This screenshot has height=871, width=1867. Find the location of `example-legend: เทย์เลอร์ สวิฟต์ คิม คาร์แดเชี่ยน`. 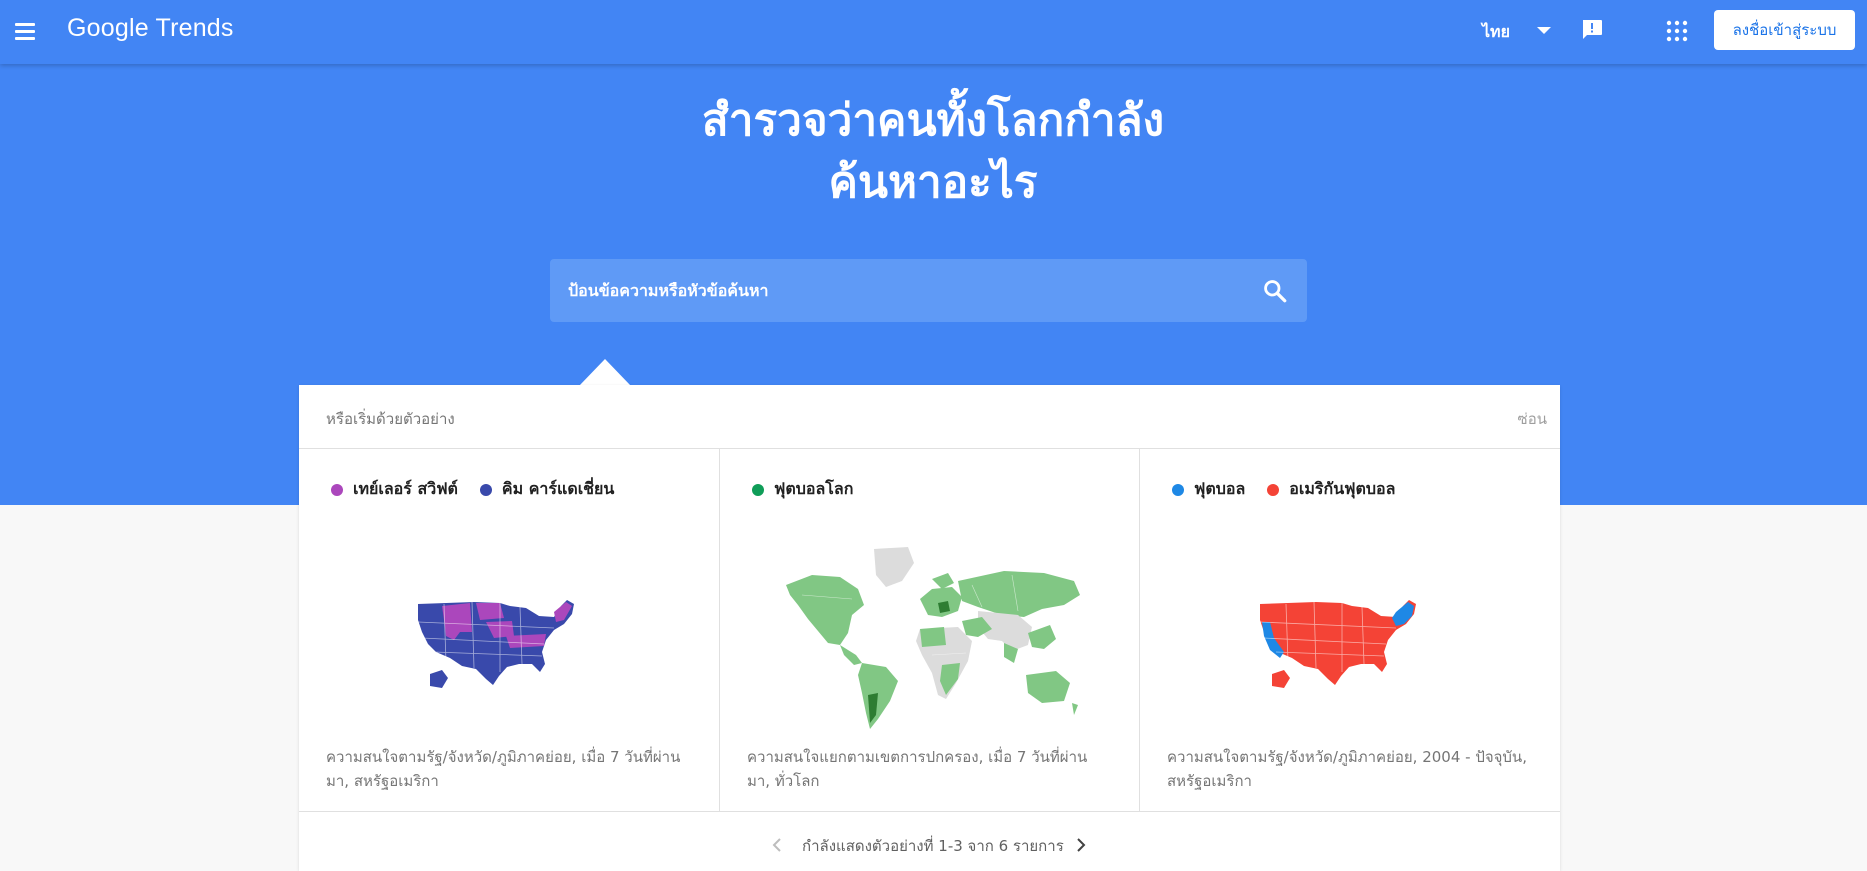

example-legend: เทย์เลอร์ สวิฟต์ คิม คาร์แดเชี่ยน is located at coordinates (483, 489).